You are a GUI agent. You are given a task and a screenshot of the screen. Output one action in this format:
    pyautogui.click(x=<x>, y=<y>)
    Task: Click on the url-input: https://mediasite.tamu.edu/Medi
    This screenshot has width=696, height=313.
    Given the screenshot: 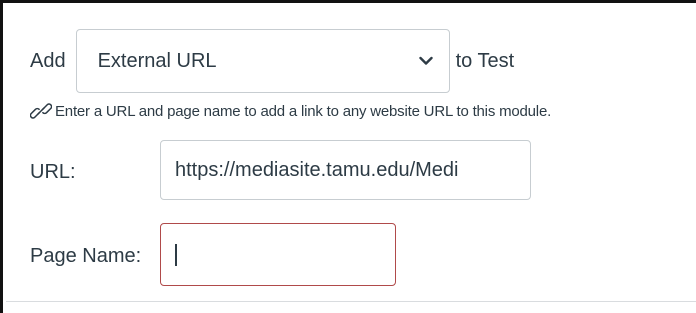 What is the action you would take?
    pyautogui.click(x=345, y=170)
    